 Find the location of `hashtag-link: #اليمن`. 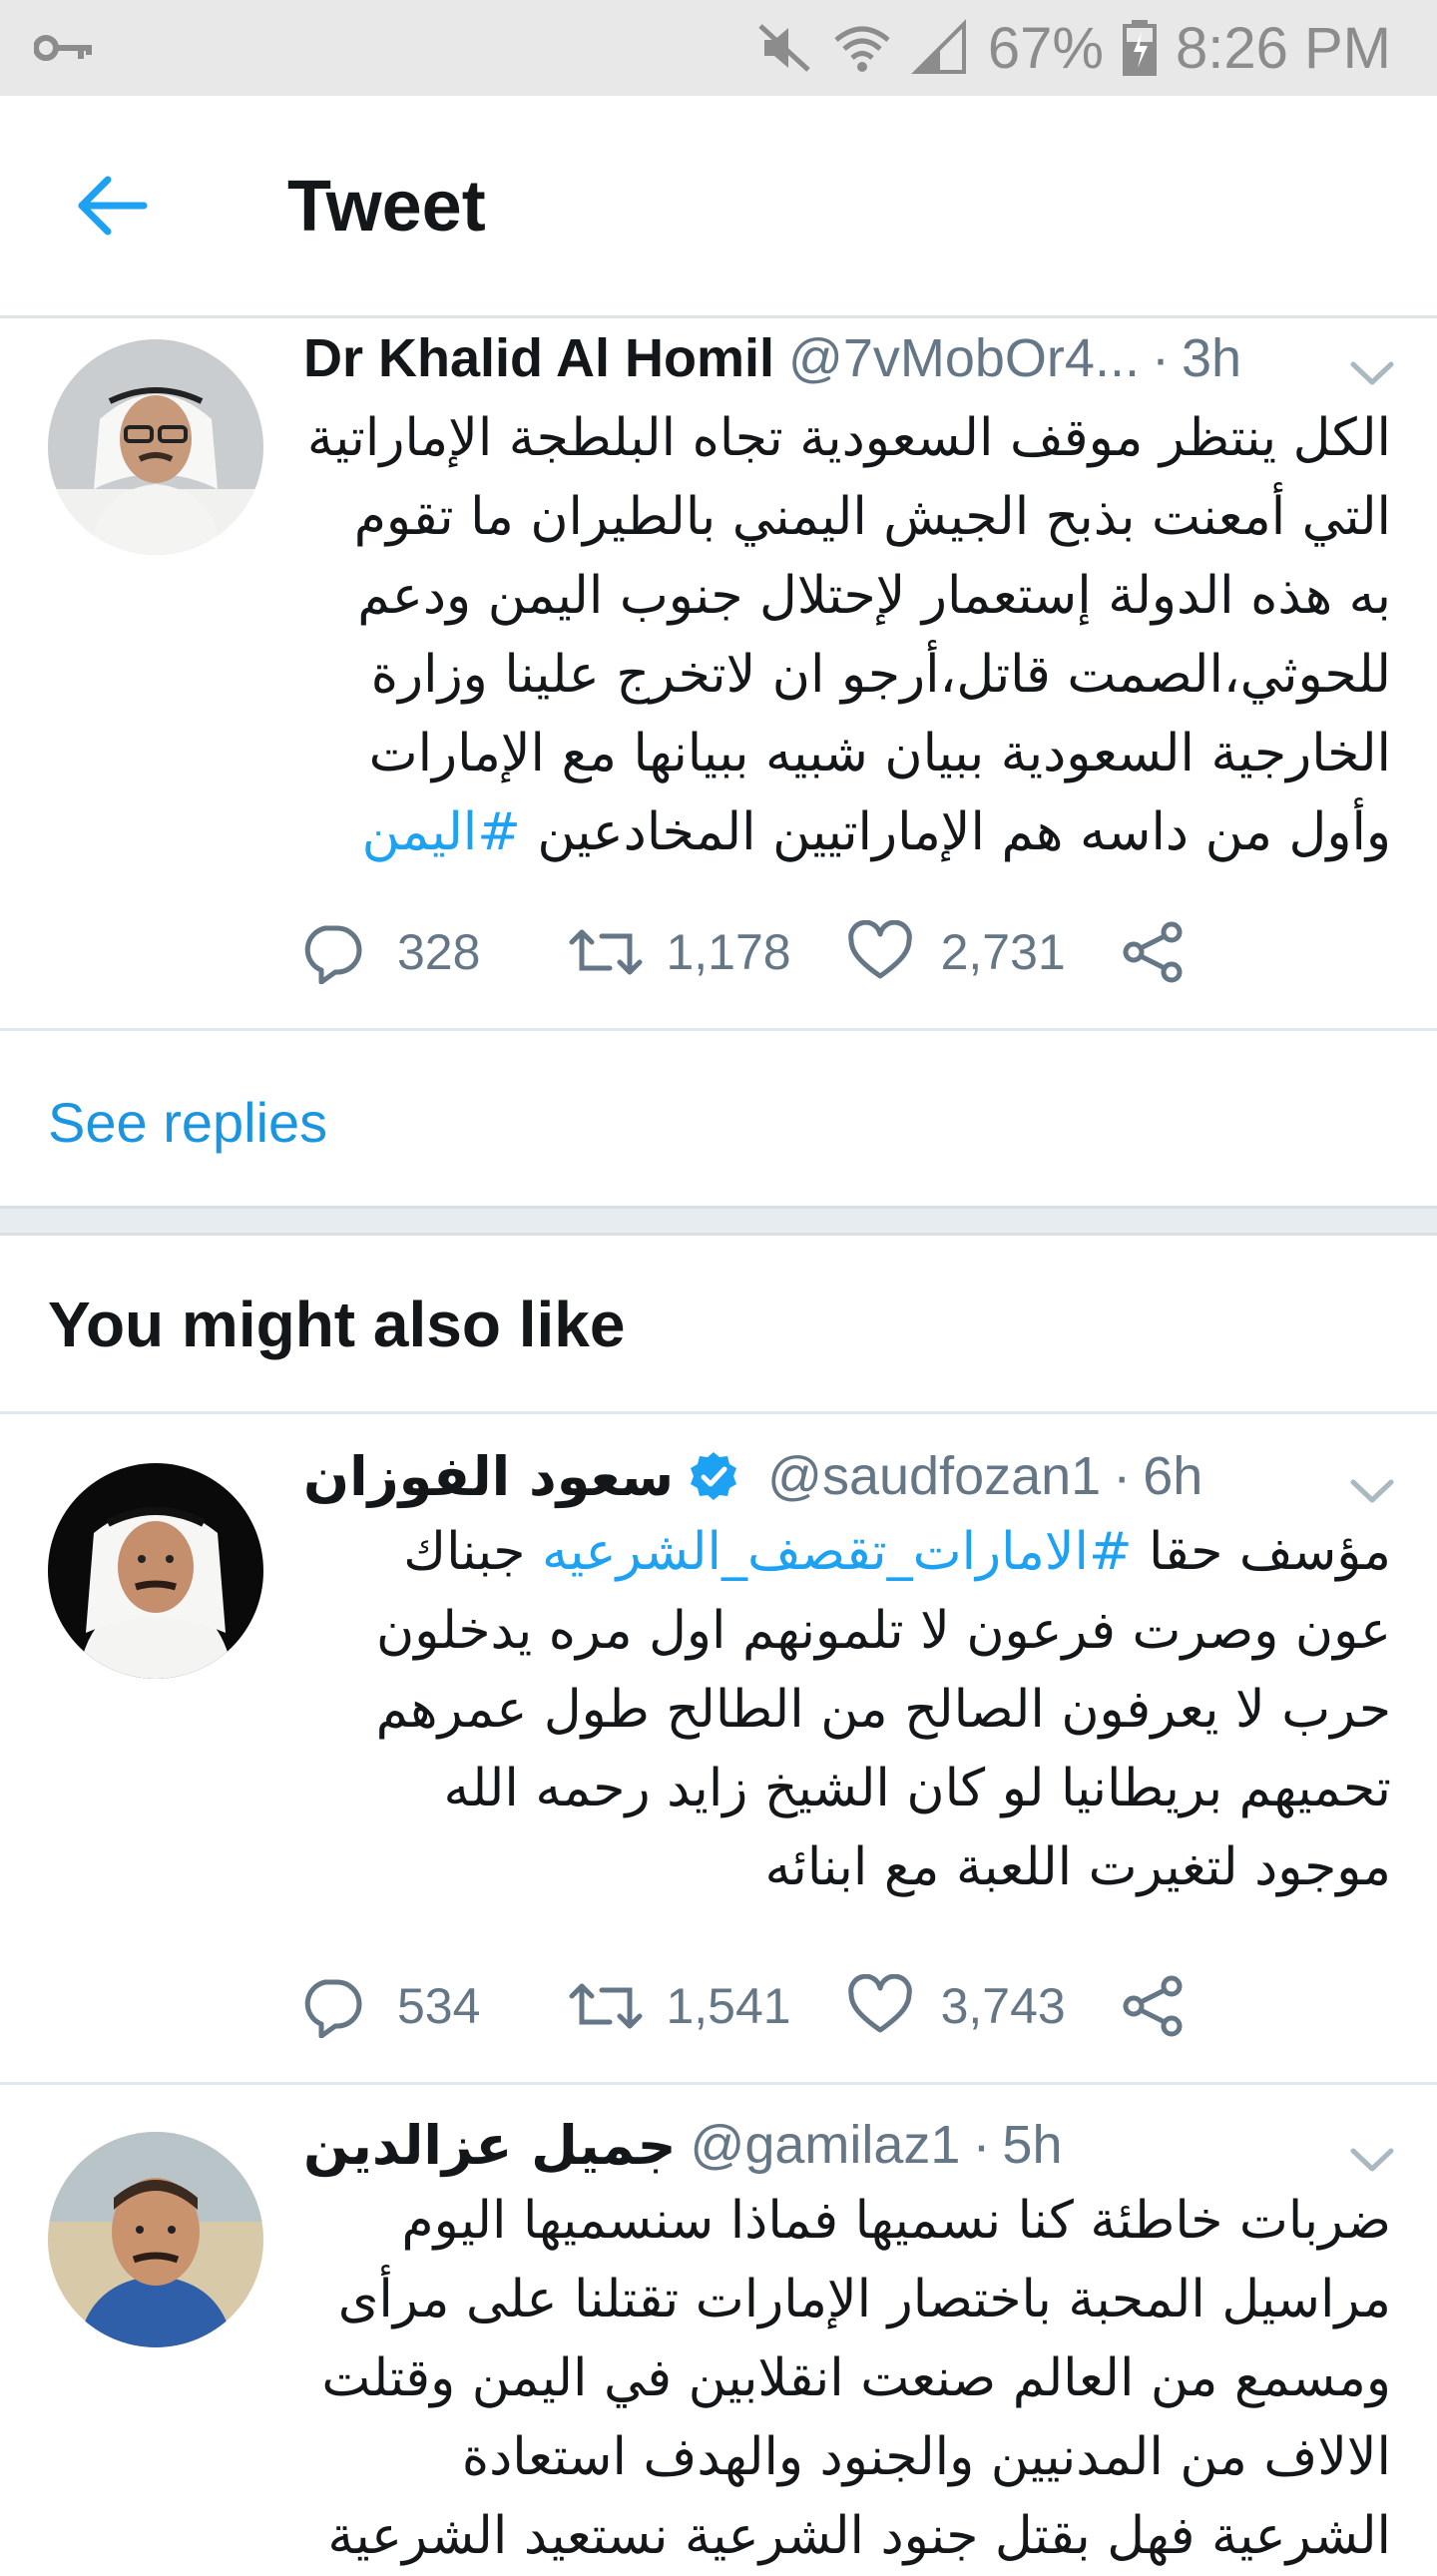

hashtag-link: #اليمن is located at coordinates (441, 832).